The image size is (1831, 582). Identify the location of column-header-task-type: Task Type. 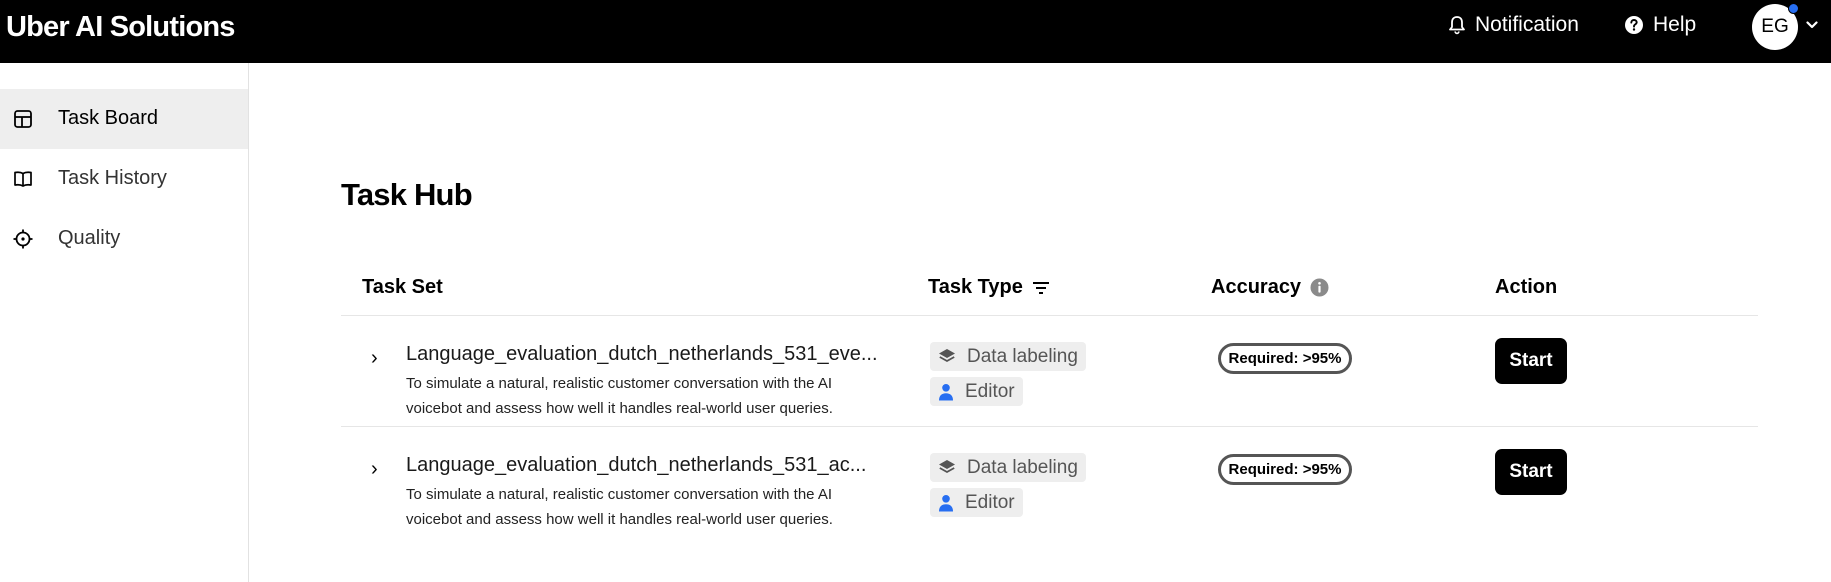
(989, 287).